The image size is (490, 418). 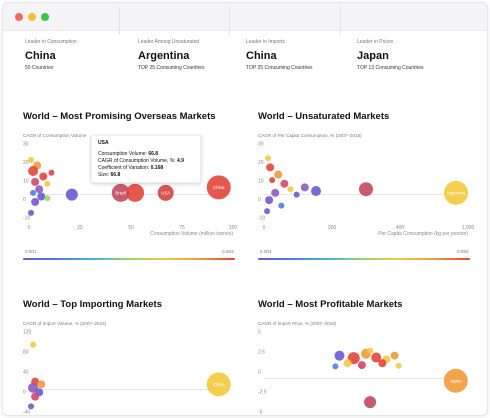 I want to click on y-tick-label: 0, so click(x=24, y=200).